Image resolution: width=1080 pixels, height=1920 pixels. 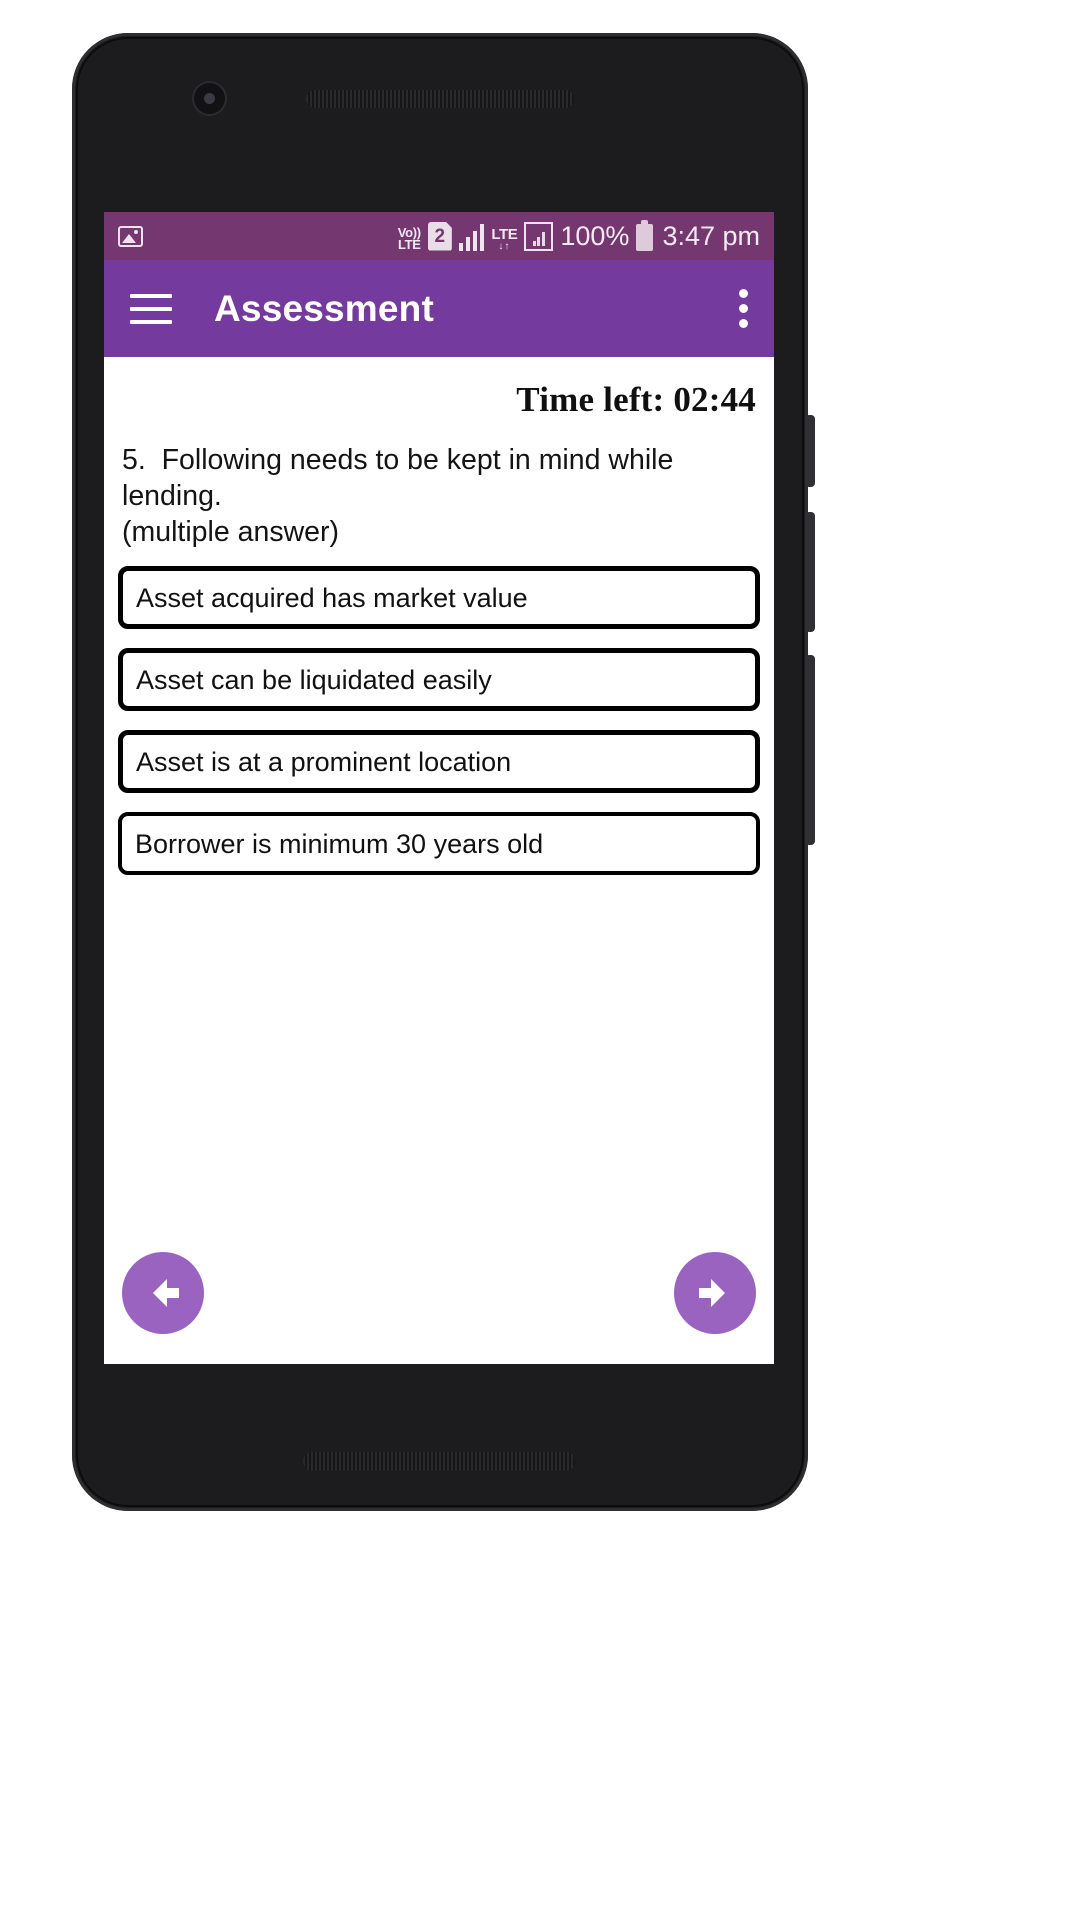 What do you see at coordinates (645, 235) in the screenshot?
I see `battery-full-icon` at bounding box center [645, 235].